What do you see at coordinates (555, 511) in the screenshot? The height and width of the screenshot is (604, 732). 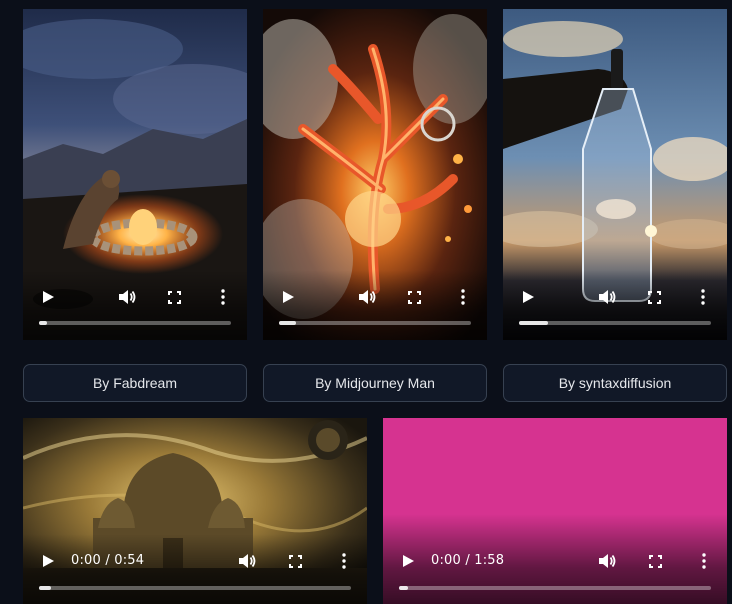 I see `video-player-magenta: 0:00 / 1:58` at bounding box center [555, 511].